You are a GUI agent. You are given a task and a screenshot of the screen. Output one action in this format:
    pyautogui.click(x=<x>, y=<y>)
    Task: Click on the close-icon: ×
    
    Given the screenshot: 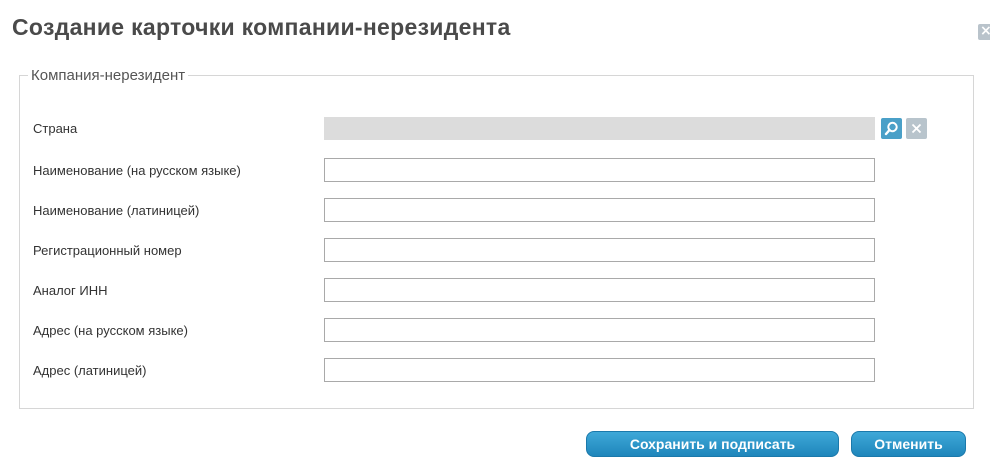 What is the action you would take?
    pyautogui.click(x=985, y=31)
    